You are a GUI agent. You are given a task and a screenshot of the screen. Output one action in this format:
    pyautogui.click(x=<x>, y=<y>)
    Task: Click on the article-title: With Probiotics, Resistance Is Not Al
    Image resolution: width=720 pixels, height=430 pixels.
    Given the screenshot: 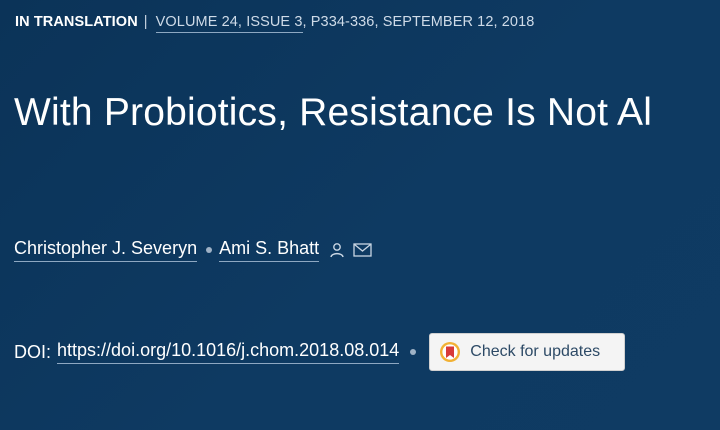 What is the action you would take?
    pyautogui.click(x=333, y=112)
    